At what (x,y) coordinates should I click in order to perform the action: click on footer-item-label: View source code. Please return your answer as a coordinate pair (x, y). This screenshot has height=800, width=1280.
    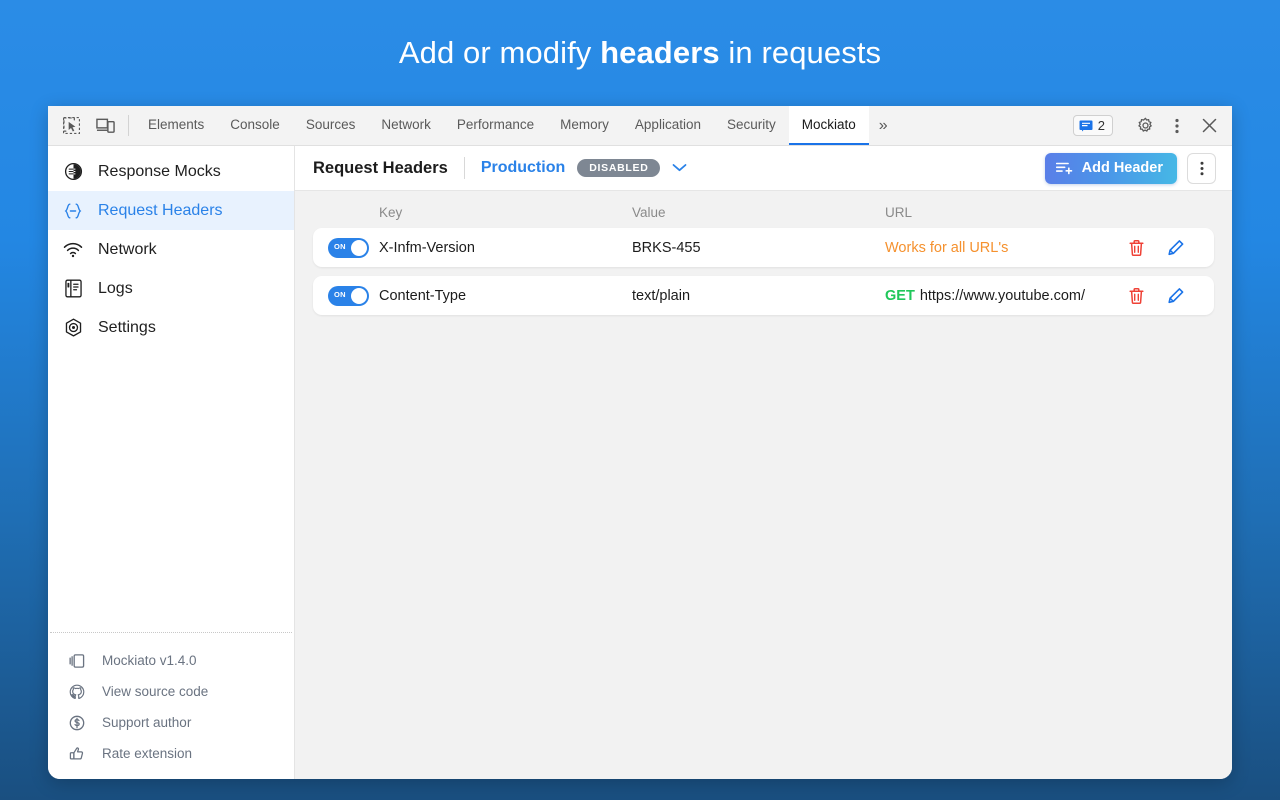
    Looking at the image, I should click on (155, 691).